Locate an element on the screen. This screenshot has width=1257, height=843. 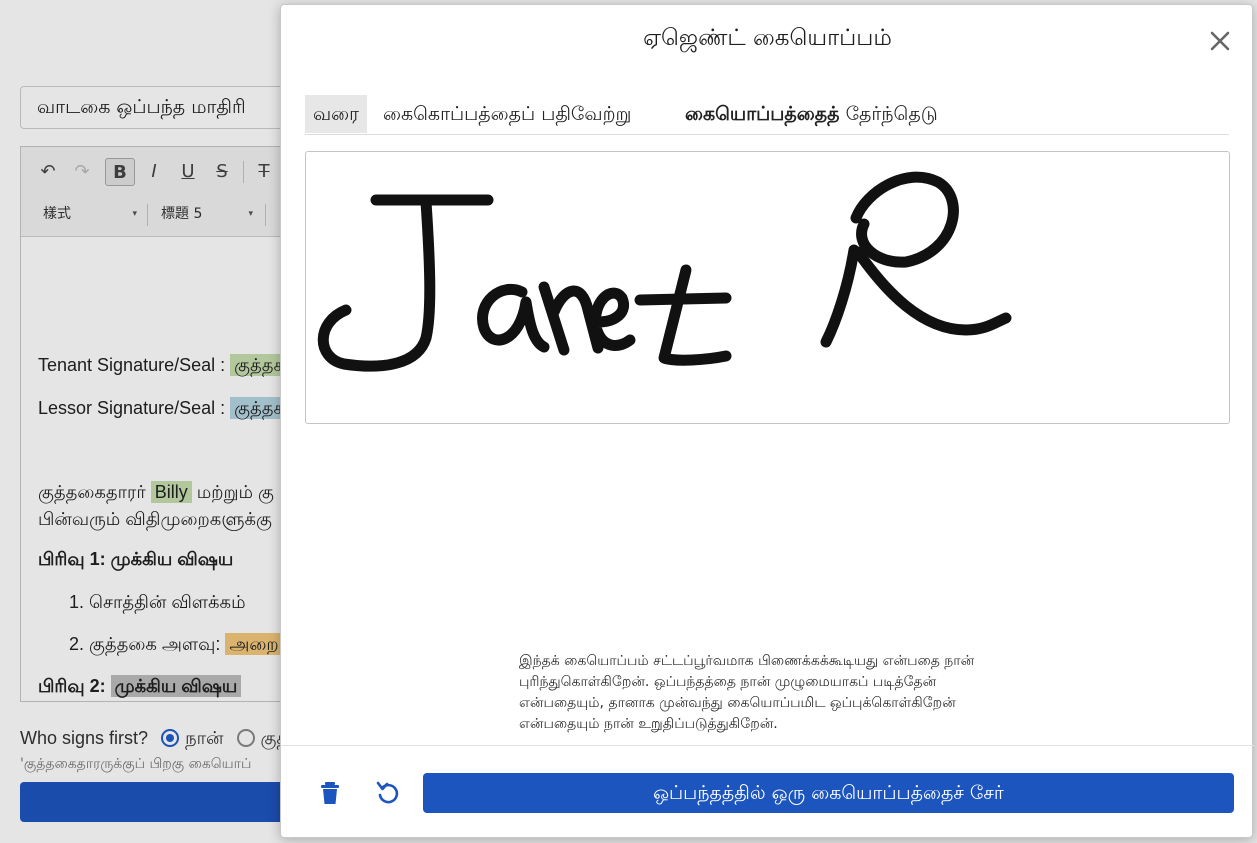
tab-upload: கைகொப்பத்தைப் பதிவேற்று is located at coordinates (507, 114).